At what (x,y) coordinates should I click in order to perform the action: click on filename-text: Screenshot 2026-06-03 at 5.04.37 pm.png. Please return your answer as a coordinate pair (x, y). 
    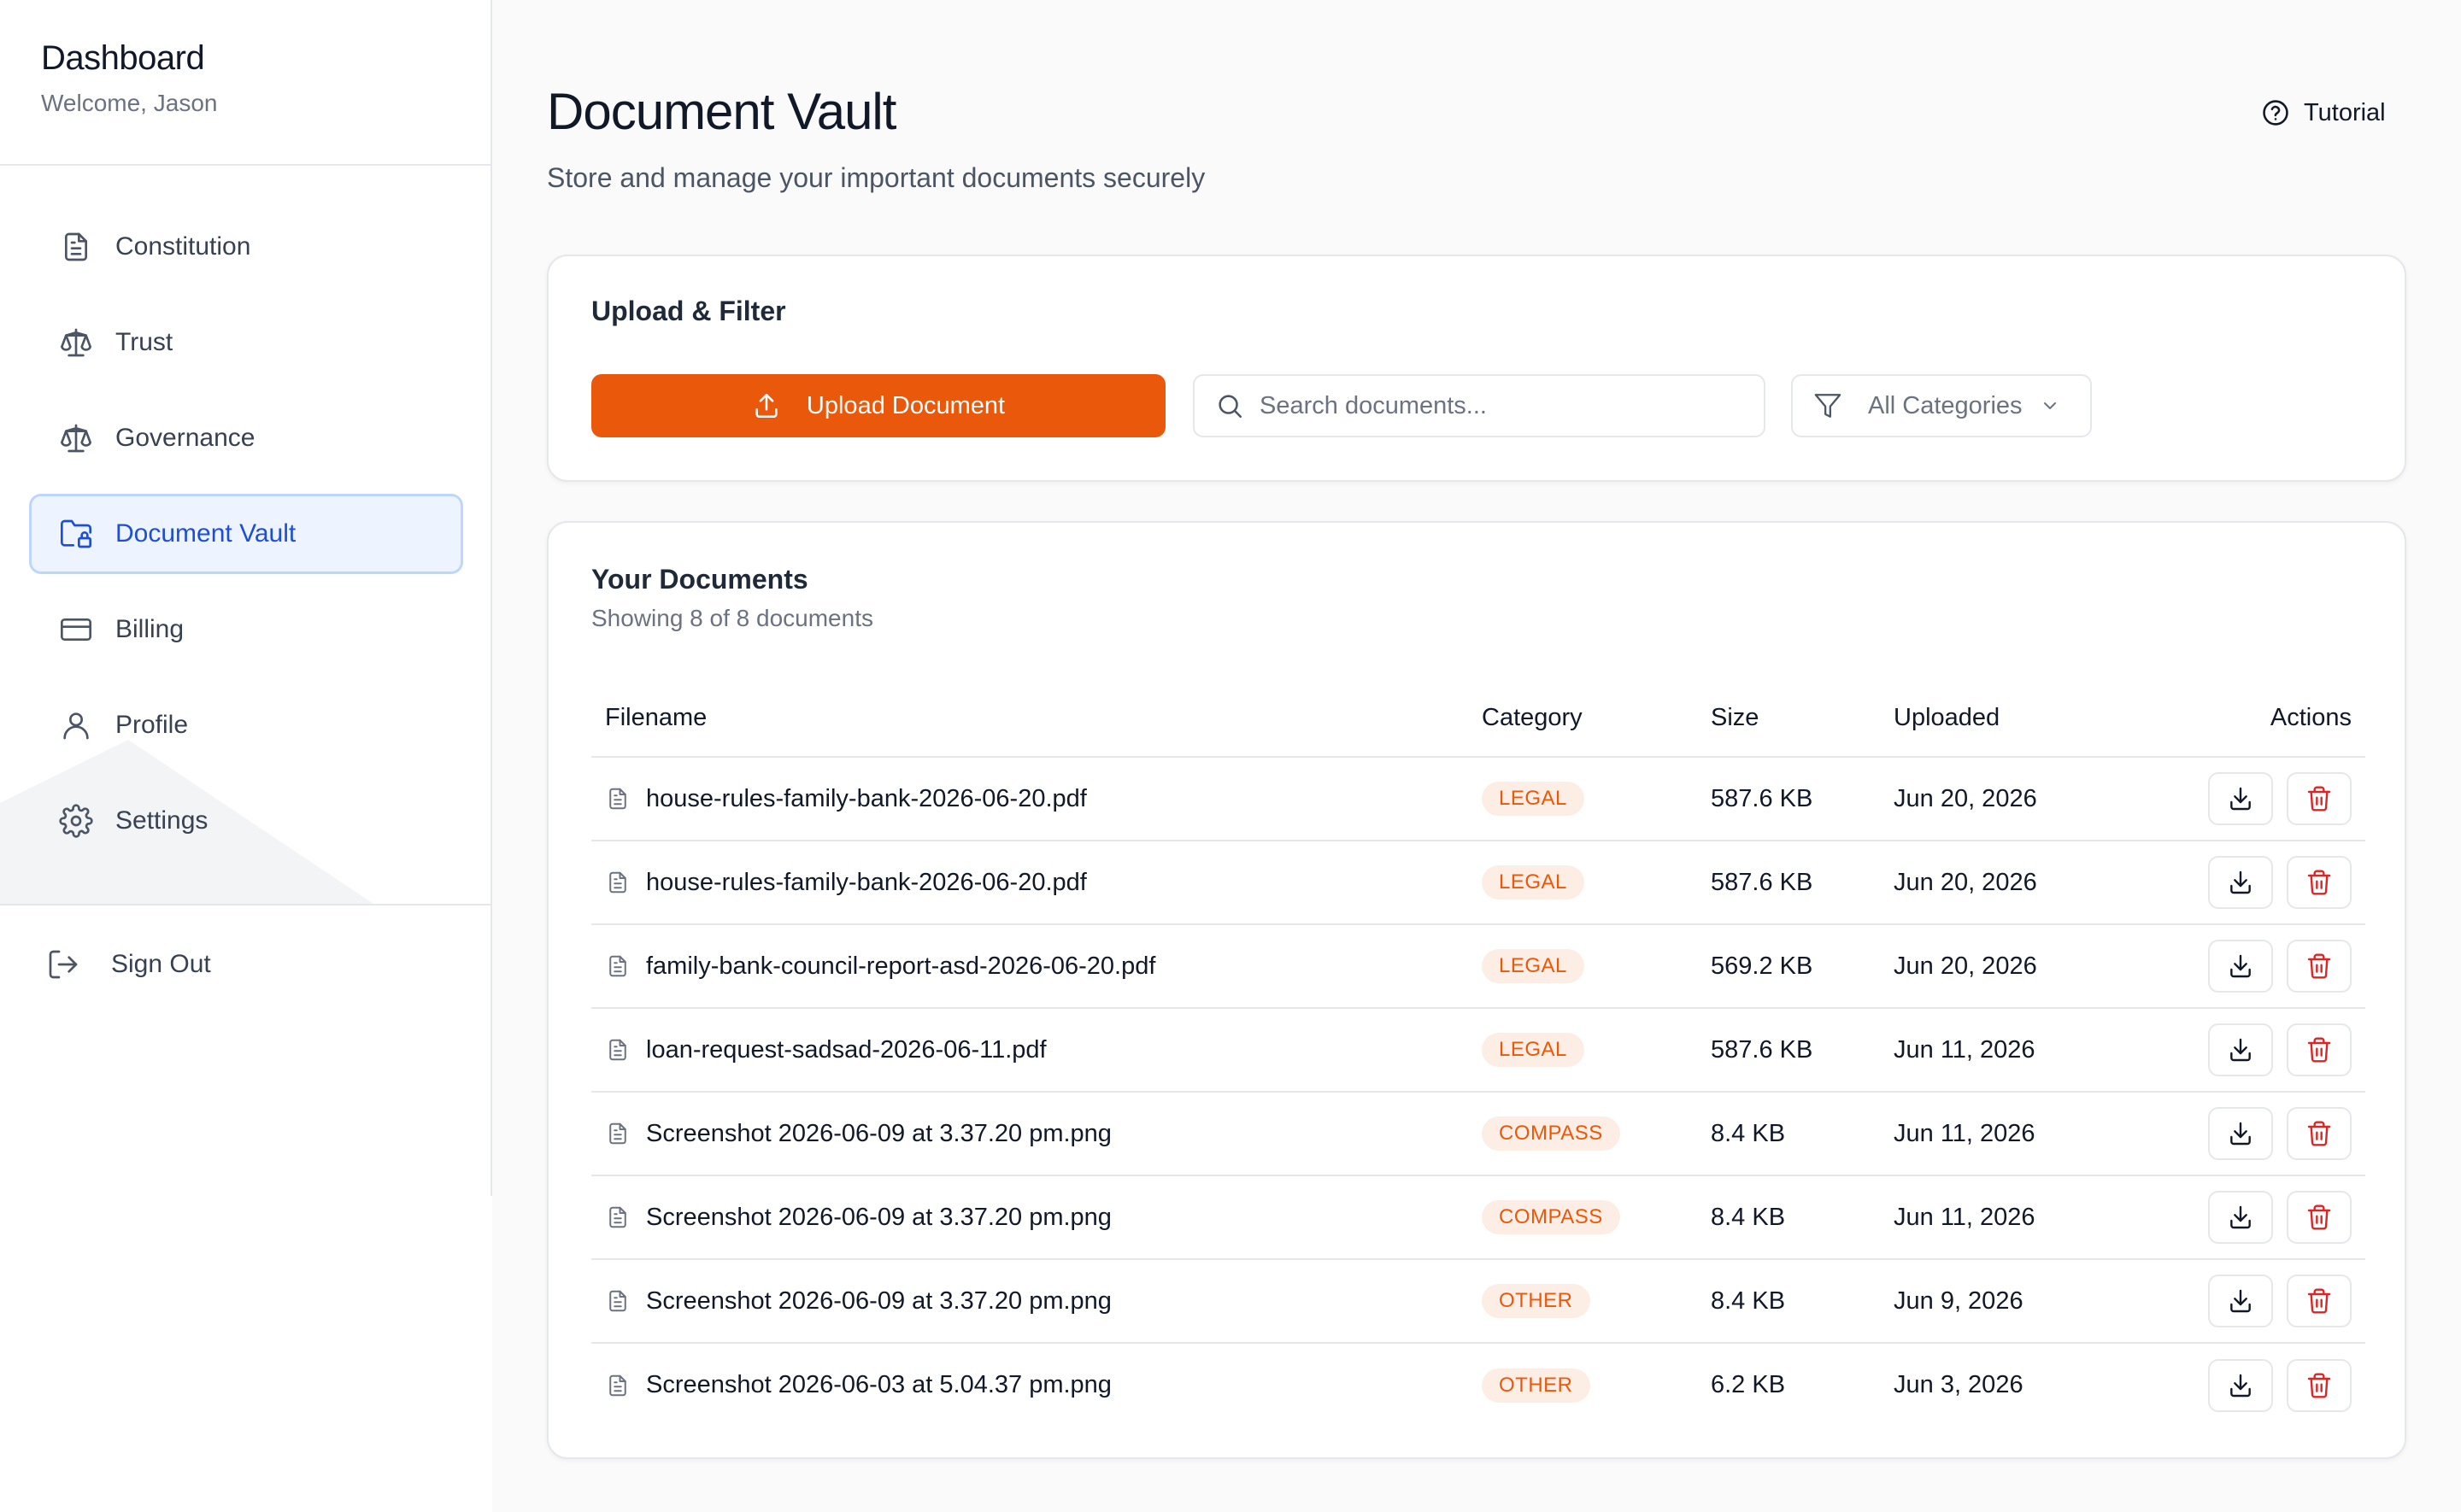
    Looking at the image, I should click on (879, 1384).